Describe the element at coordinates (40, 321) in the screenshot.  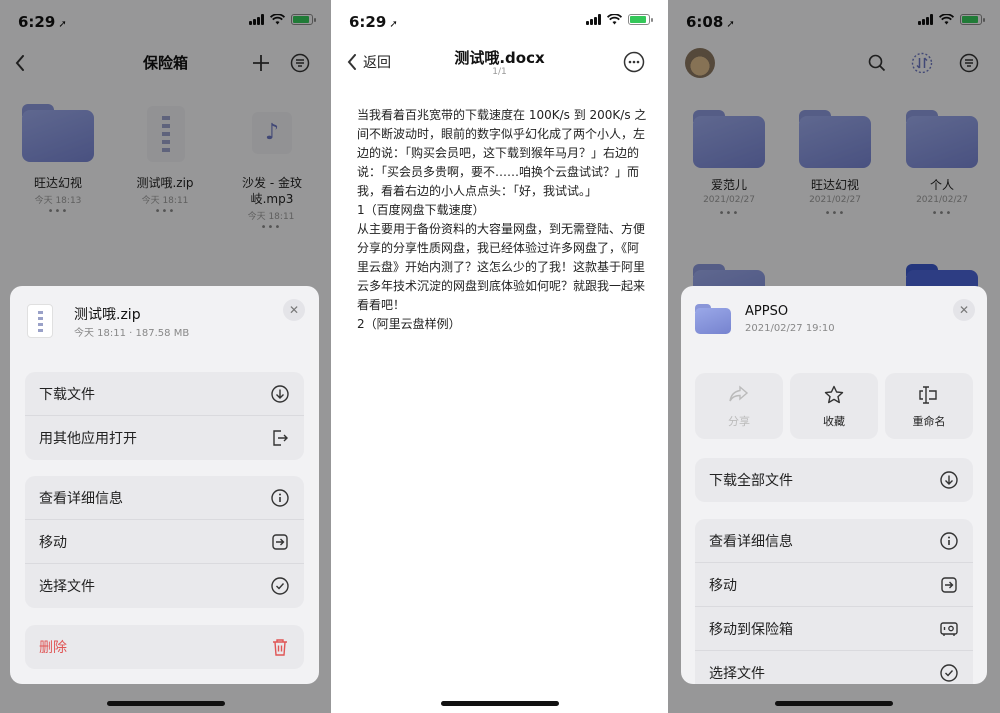
I see `zip-file-icon` at that location.